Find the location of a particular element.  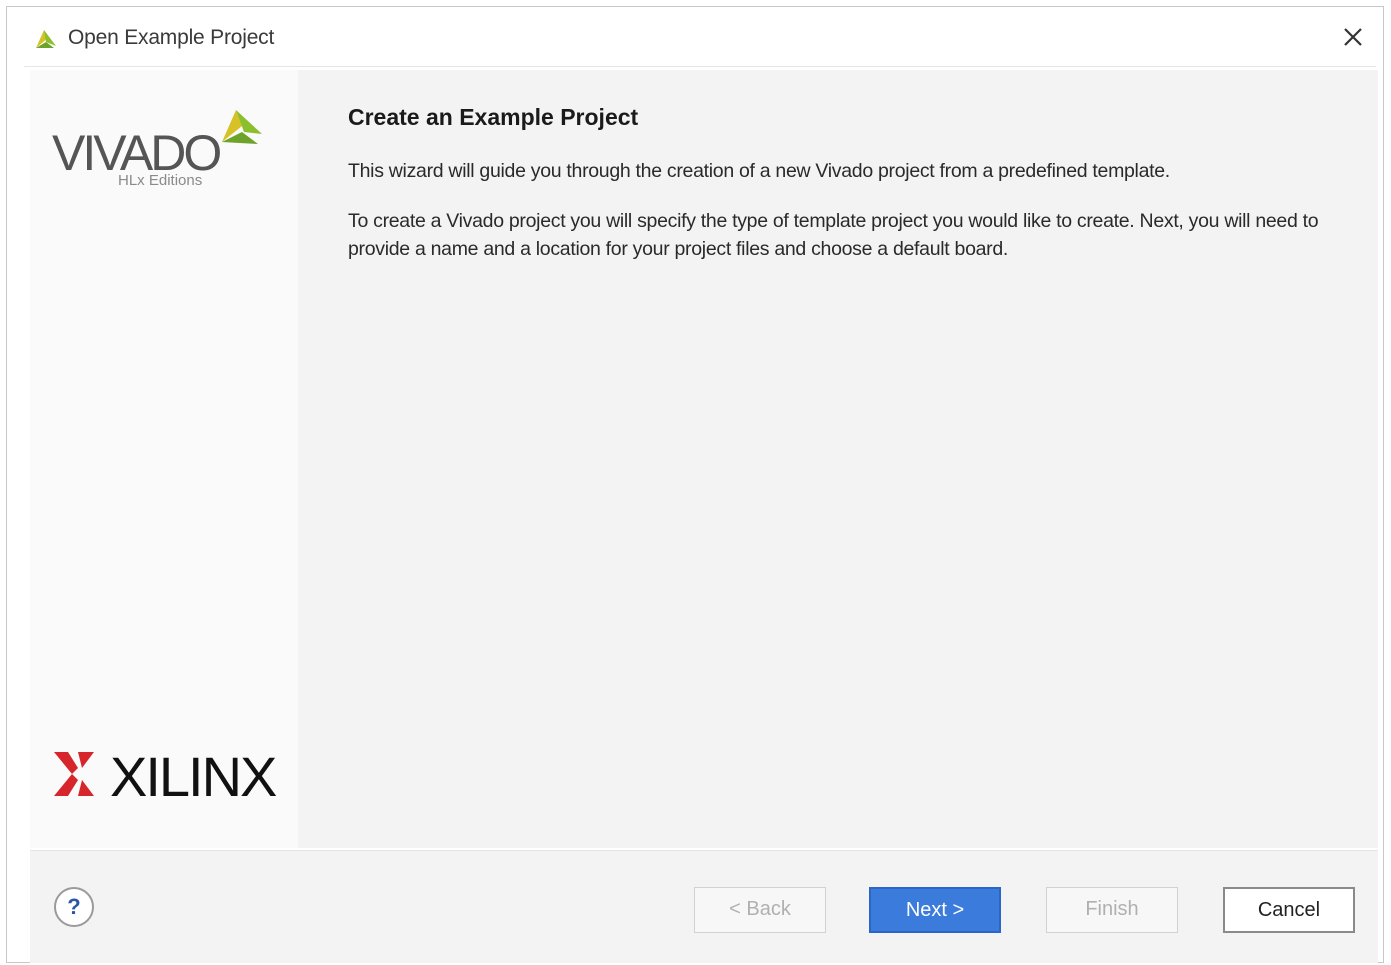

xilinx-logo: XILINX is located at coordinates (167, 776).